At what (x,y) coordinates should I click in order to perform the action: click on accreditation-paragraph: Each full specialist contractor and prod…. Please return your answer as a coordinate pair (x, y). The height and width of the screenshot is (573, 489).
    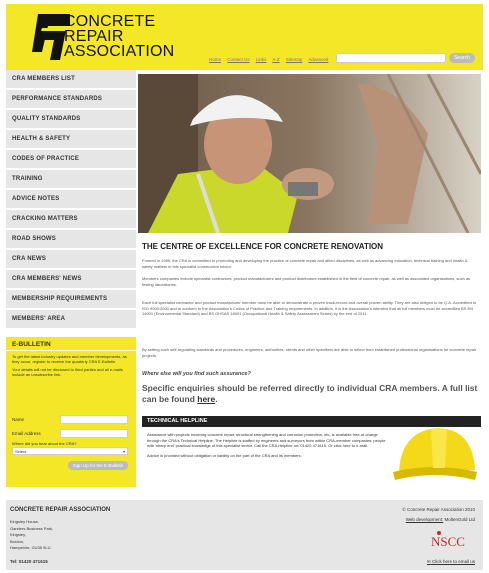
    Looking at the image, I should click on (309, 308).